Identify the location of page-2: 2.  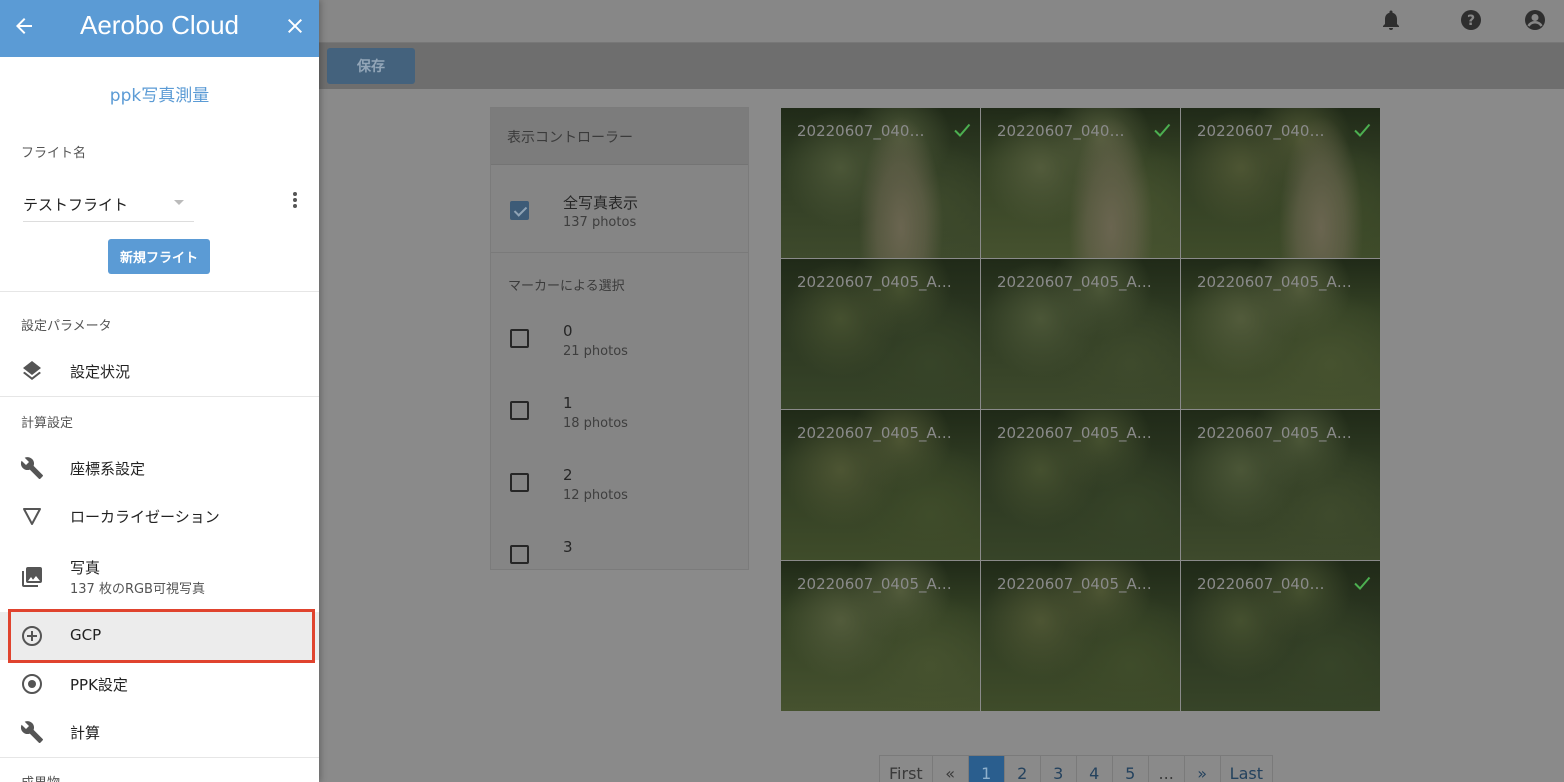
(1023, 769).